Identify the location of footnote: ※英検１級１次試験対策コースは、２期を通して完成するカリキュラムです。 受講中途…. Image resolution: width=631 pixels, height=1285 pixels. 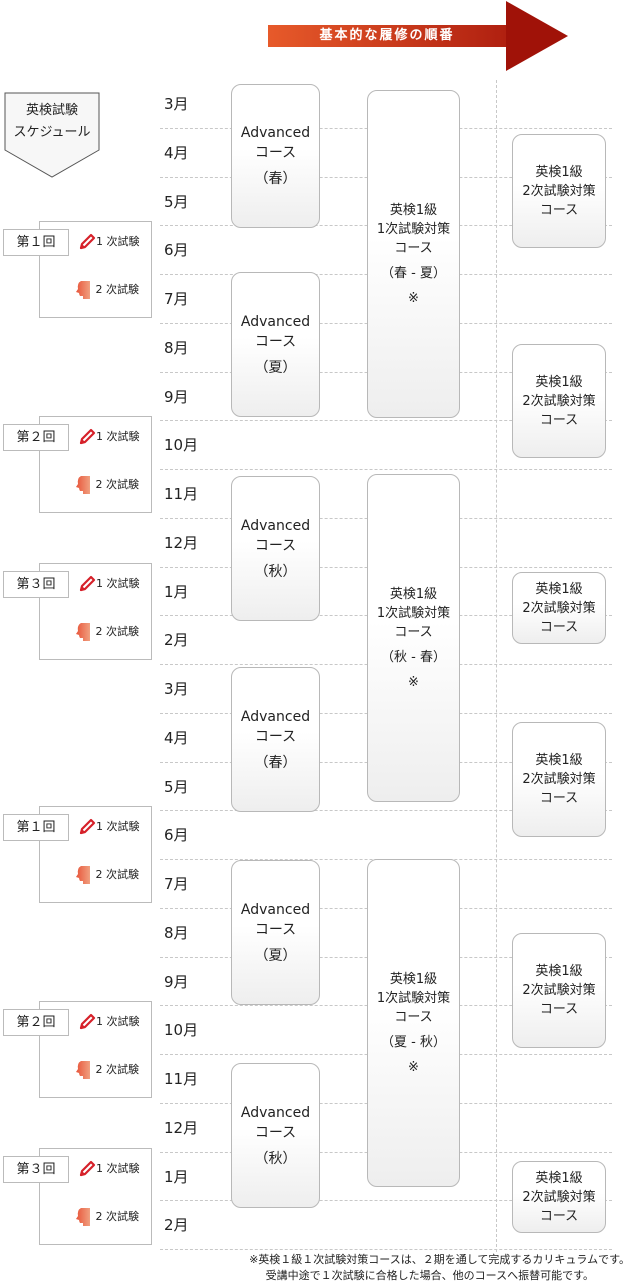
(415, 1268).